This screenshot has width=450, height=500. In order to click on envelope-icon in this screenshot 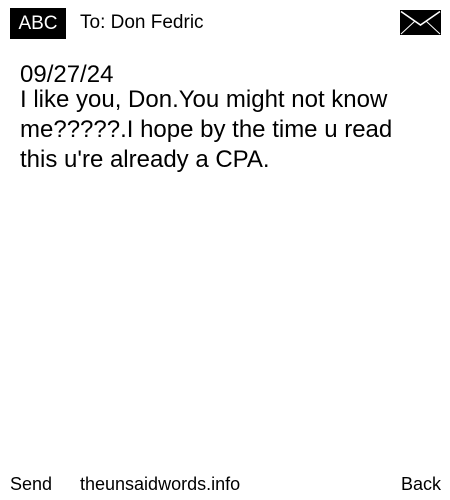, I will do `click(420, 22)`.